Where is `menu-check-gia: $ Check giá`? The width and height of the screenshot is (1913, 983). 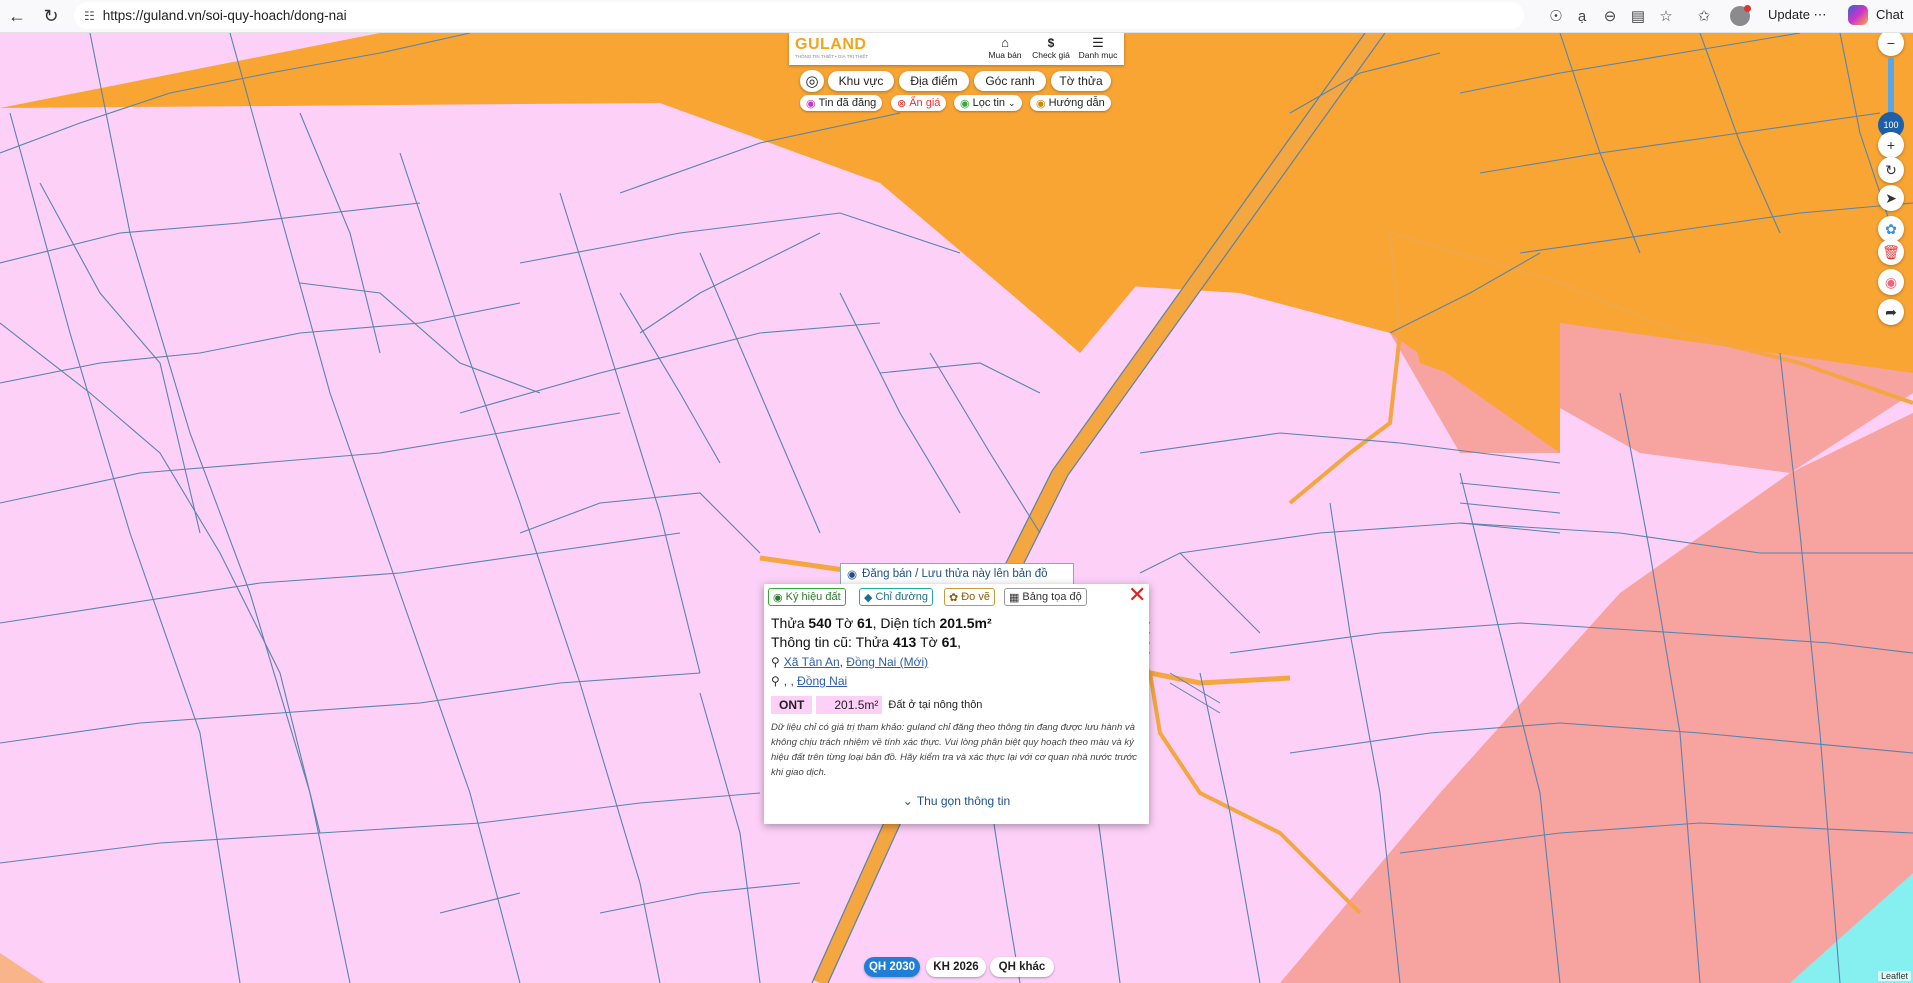 menu-check-gia: $ Check giá is located at coordinates (1051, 48).